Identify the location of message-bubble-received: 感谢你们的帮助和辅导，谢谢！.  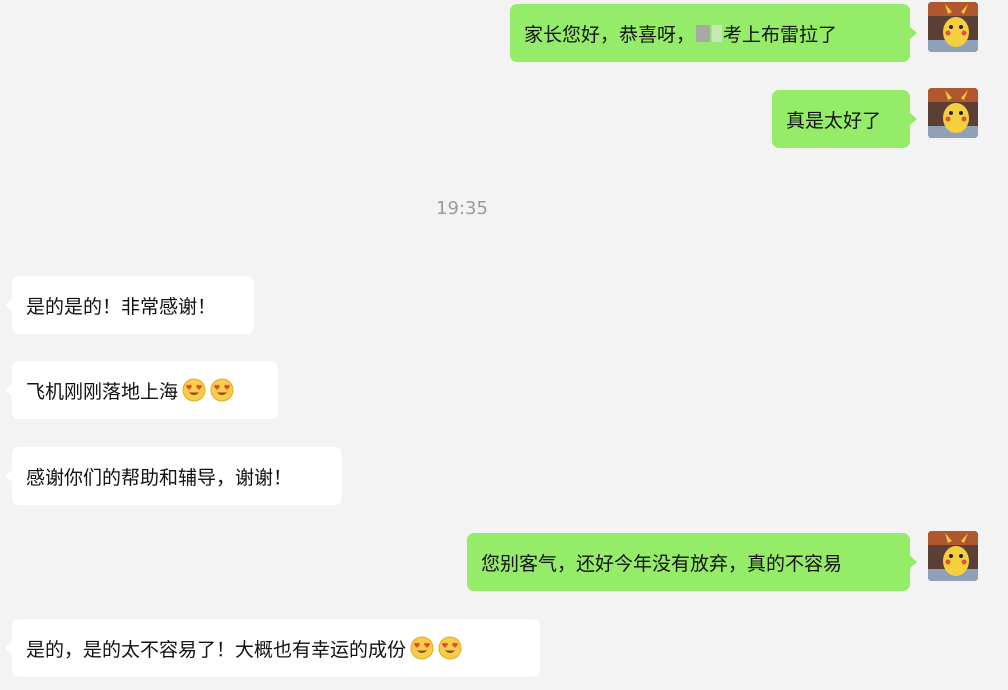
(173, 476).